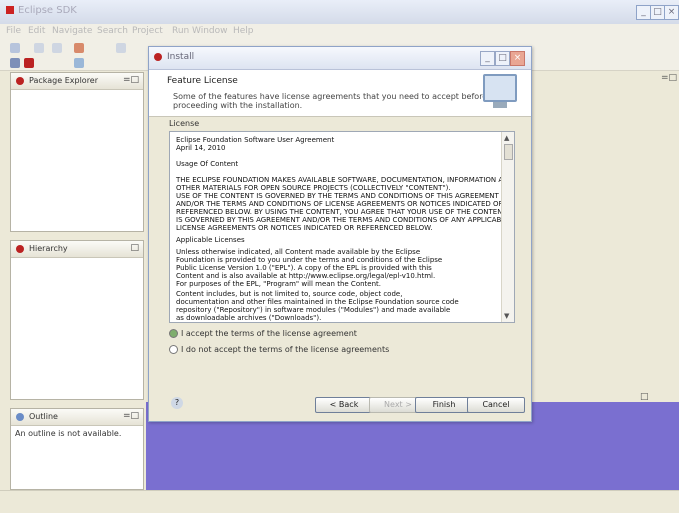 The width and height of the screenshot is (679, 513). What do you see at coordinates (173, 349) in the screenshot?
I see `radio-unselected-icon` at bounding box center [173, 349].